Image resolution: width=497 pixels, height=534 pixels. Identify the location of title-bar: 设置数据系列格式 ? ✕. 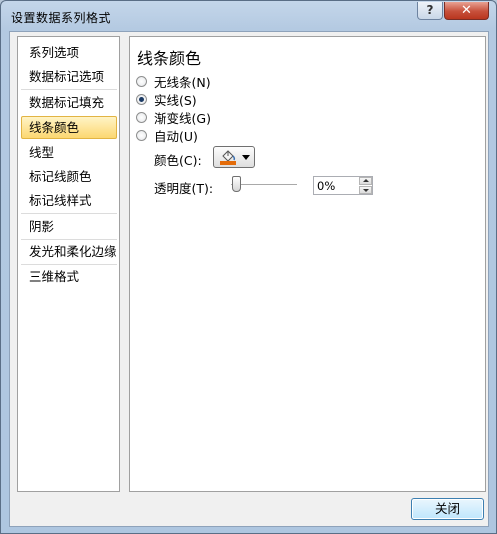
(248, 16).